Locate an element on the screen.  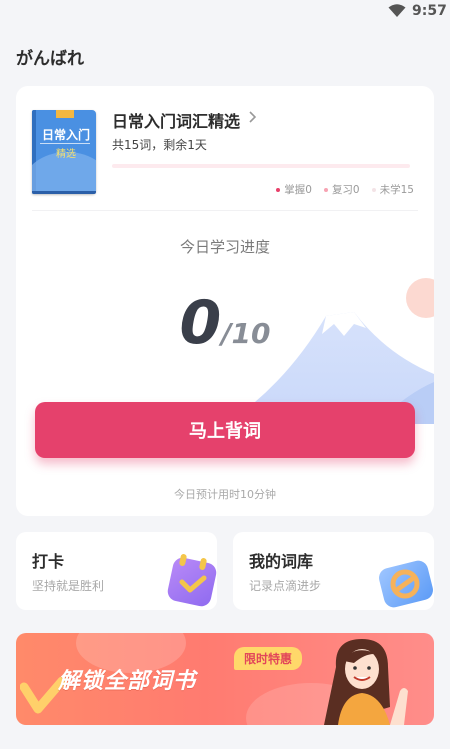
page-title: がんばれ is located at coordinates (50, 59).